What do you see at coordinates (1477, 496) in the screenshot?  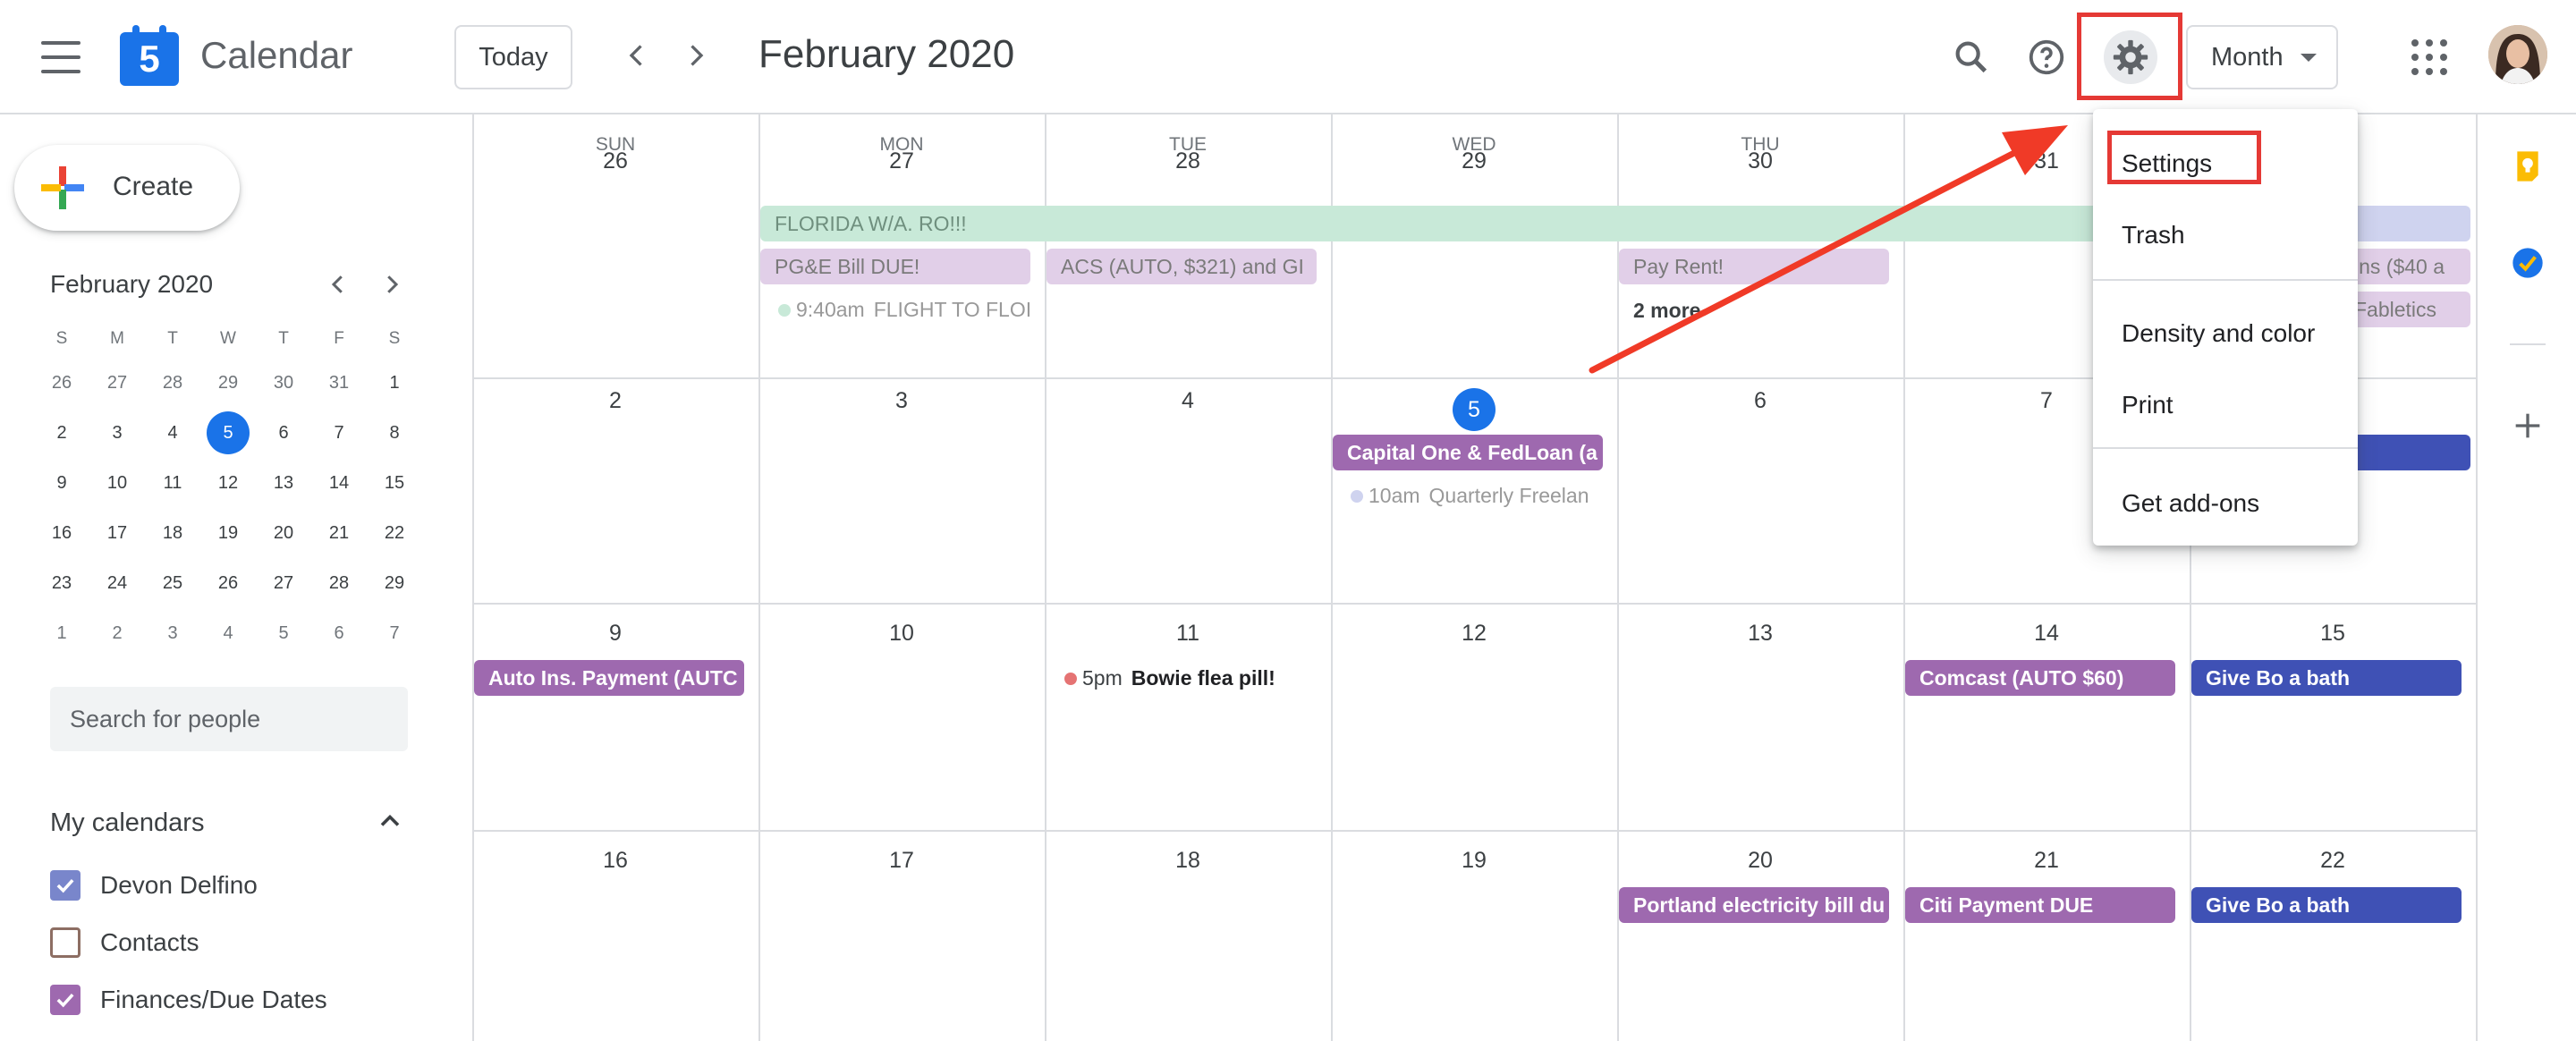 I see `event-quarterly: 10am Quarterly Freelan` at bounding box center [1477, 496].